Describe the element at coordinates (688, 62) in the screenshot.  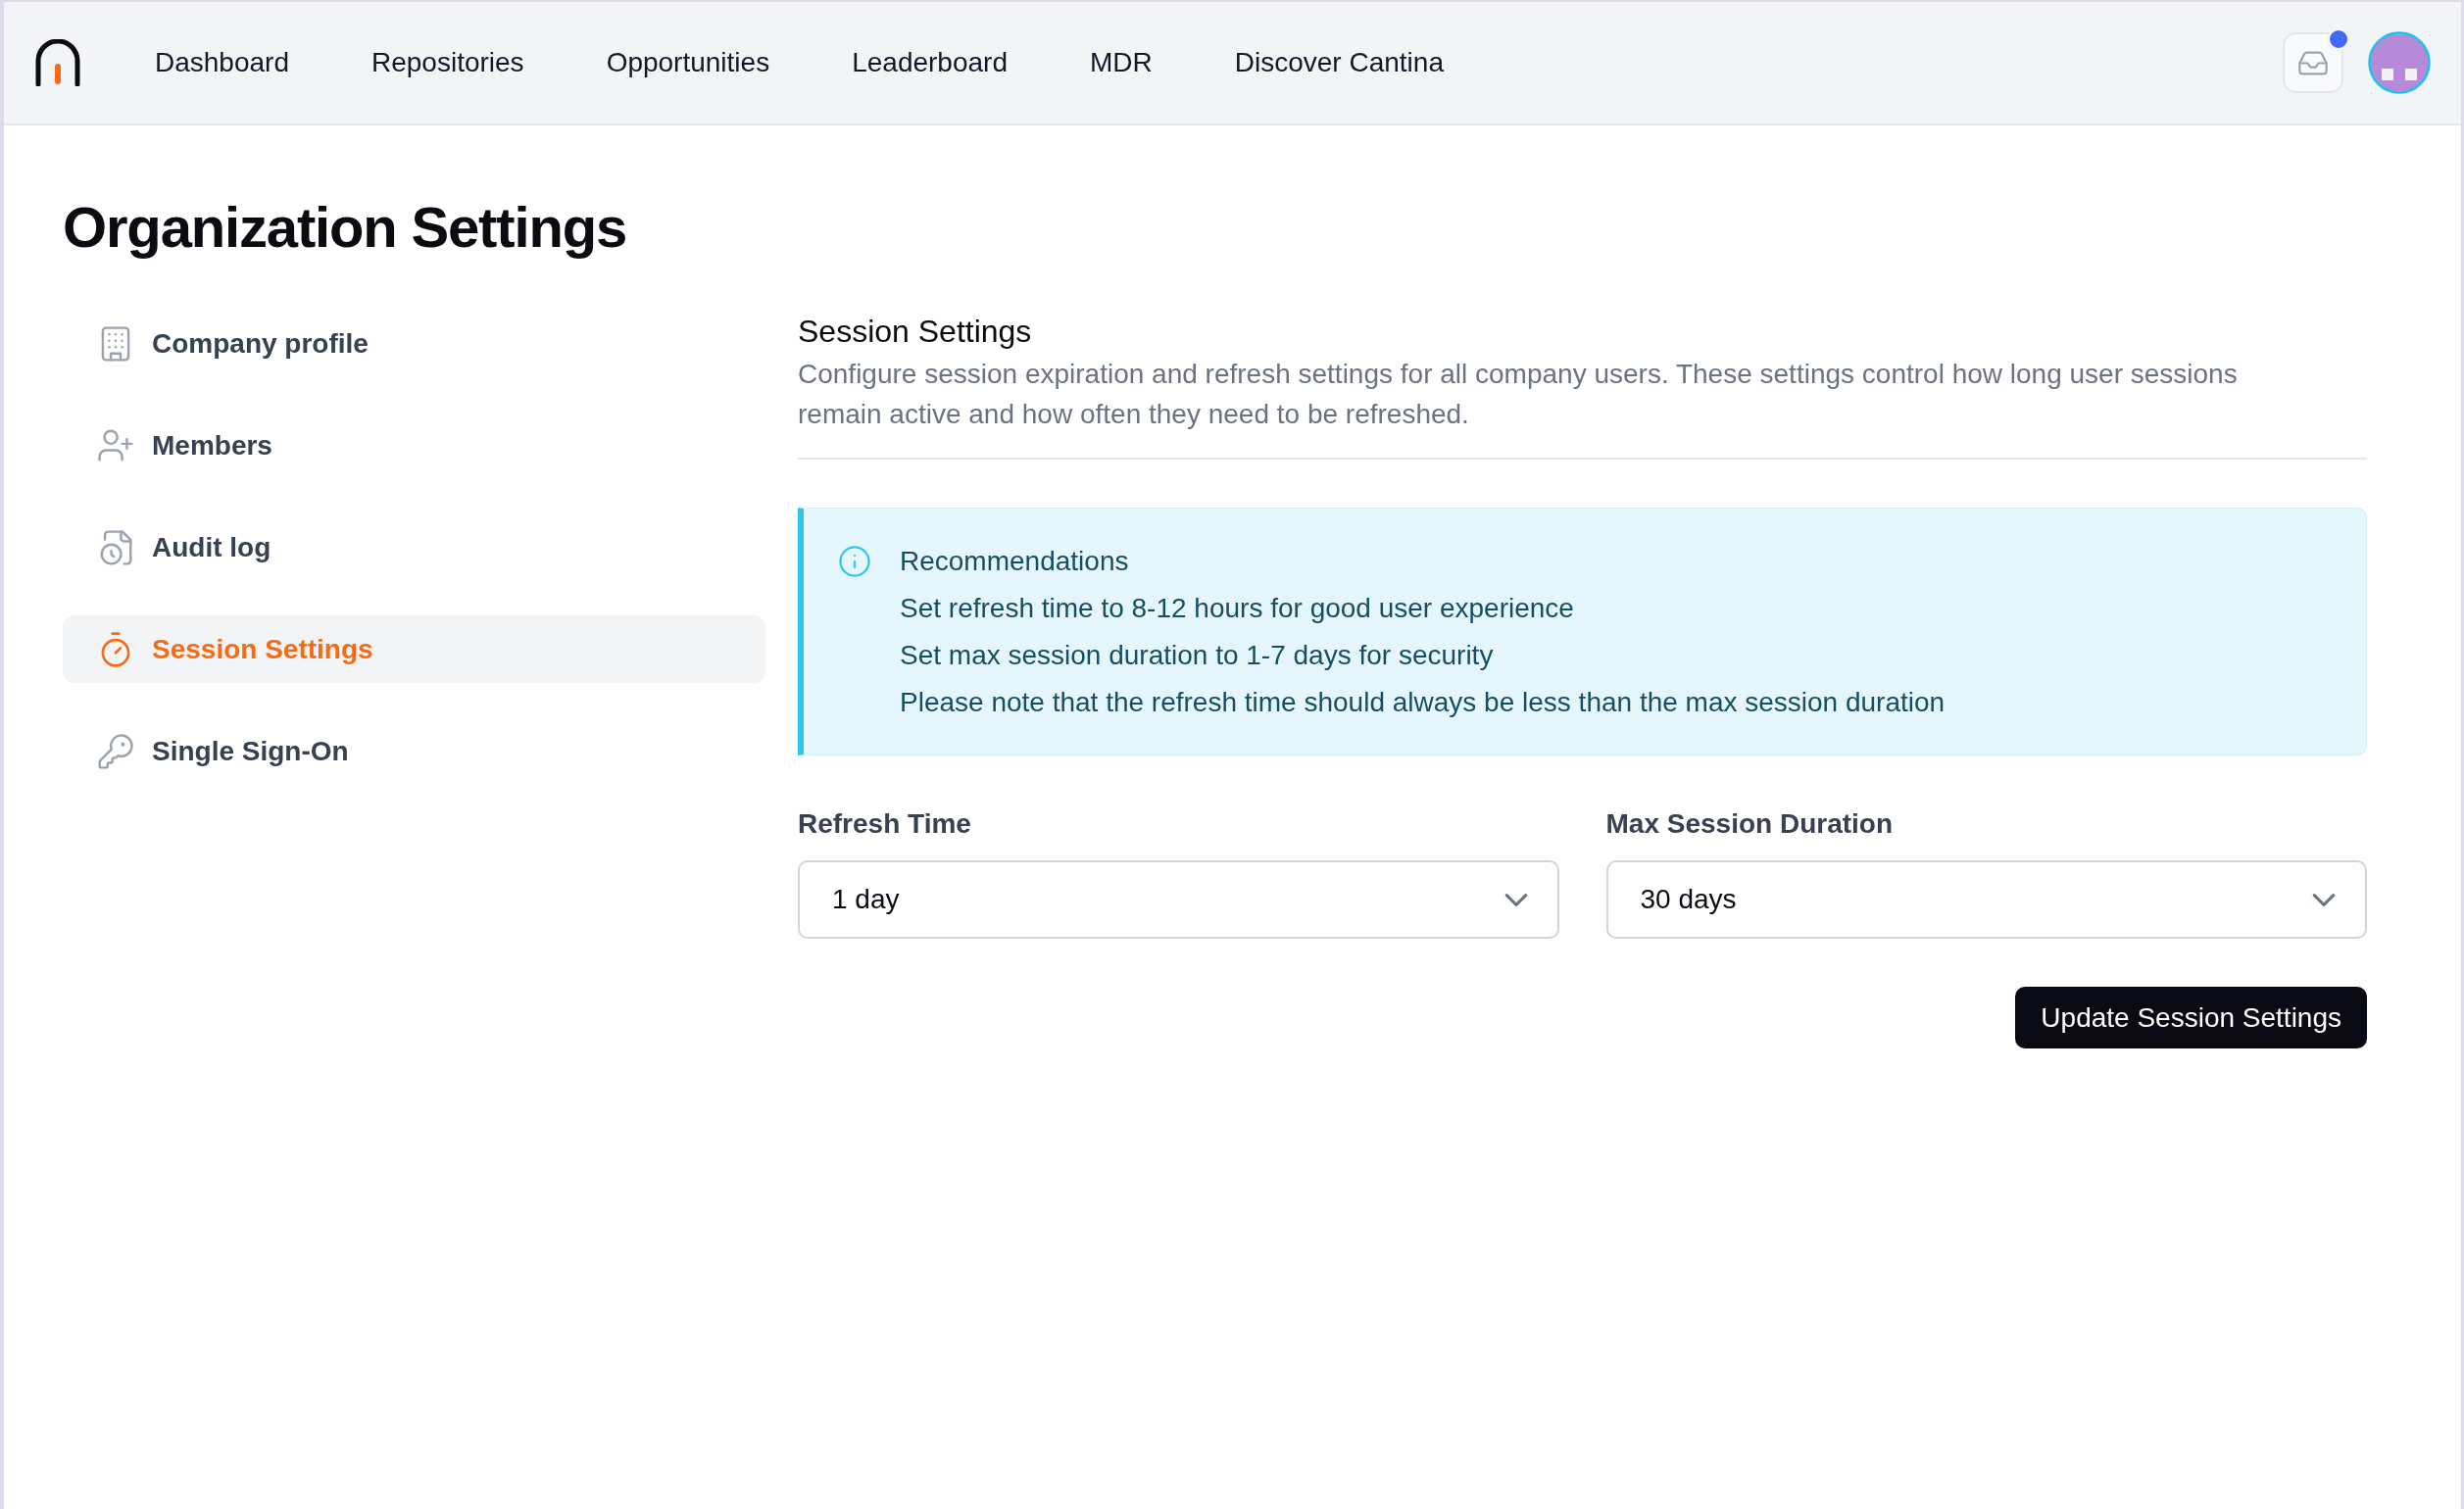
I see `nav-link: Opportunities` at that location.